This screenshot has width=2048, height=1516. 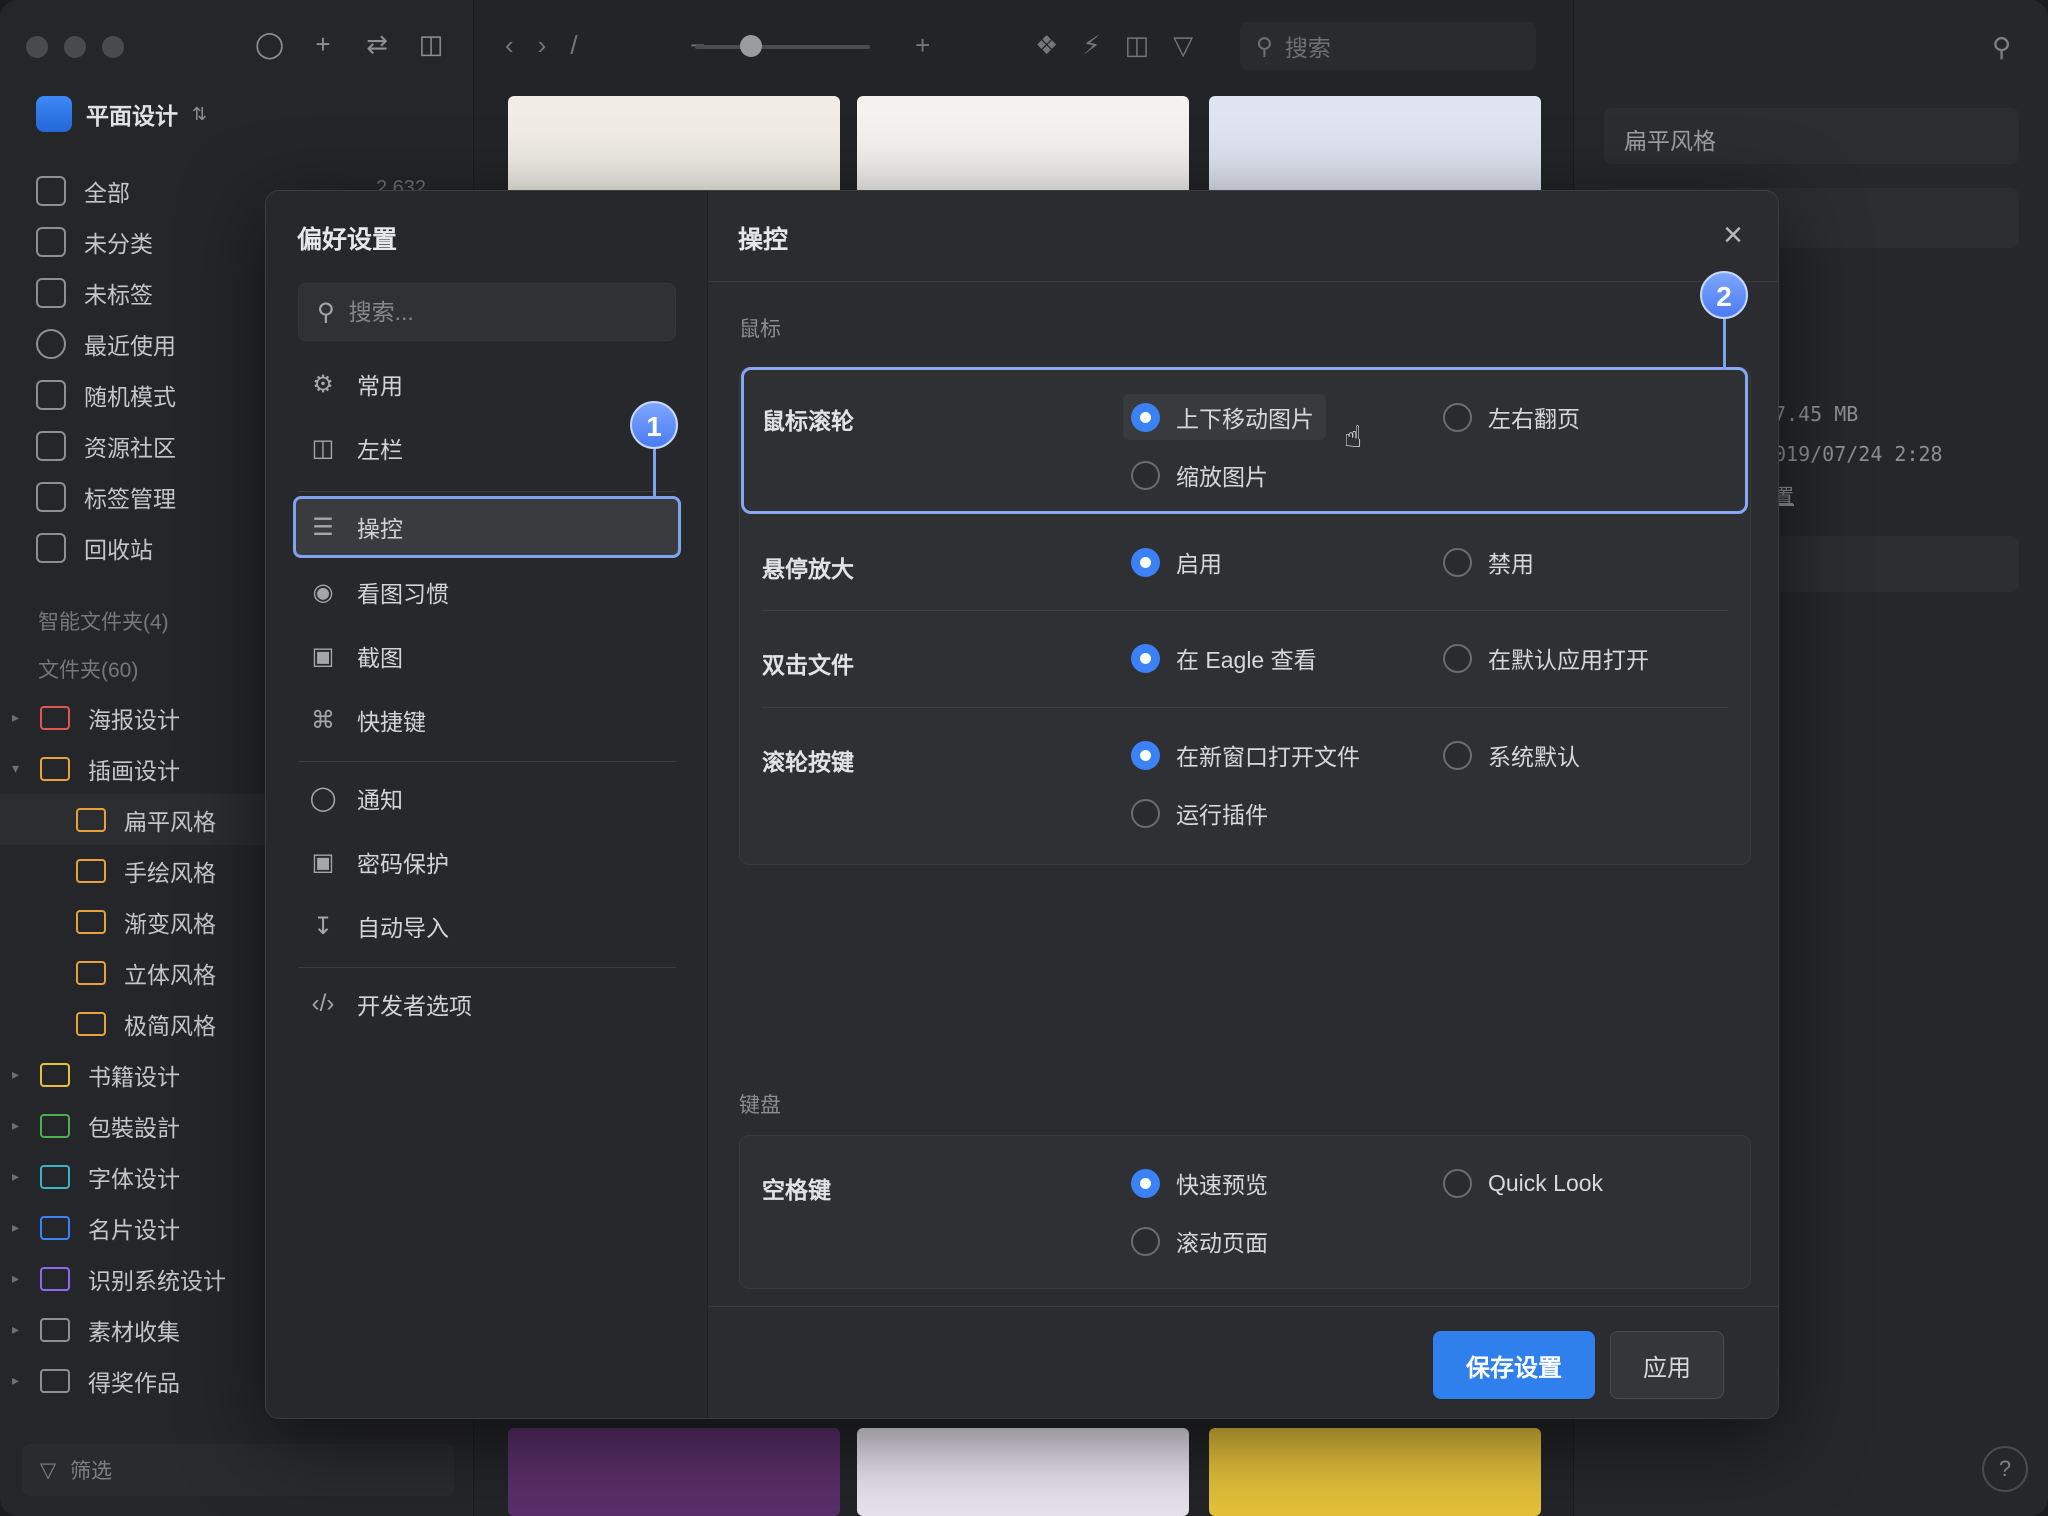 I want to click on help-button: ?, so click(x=2005, y=1469).